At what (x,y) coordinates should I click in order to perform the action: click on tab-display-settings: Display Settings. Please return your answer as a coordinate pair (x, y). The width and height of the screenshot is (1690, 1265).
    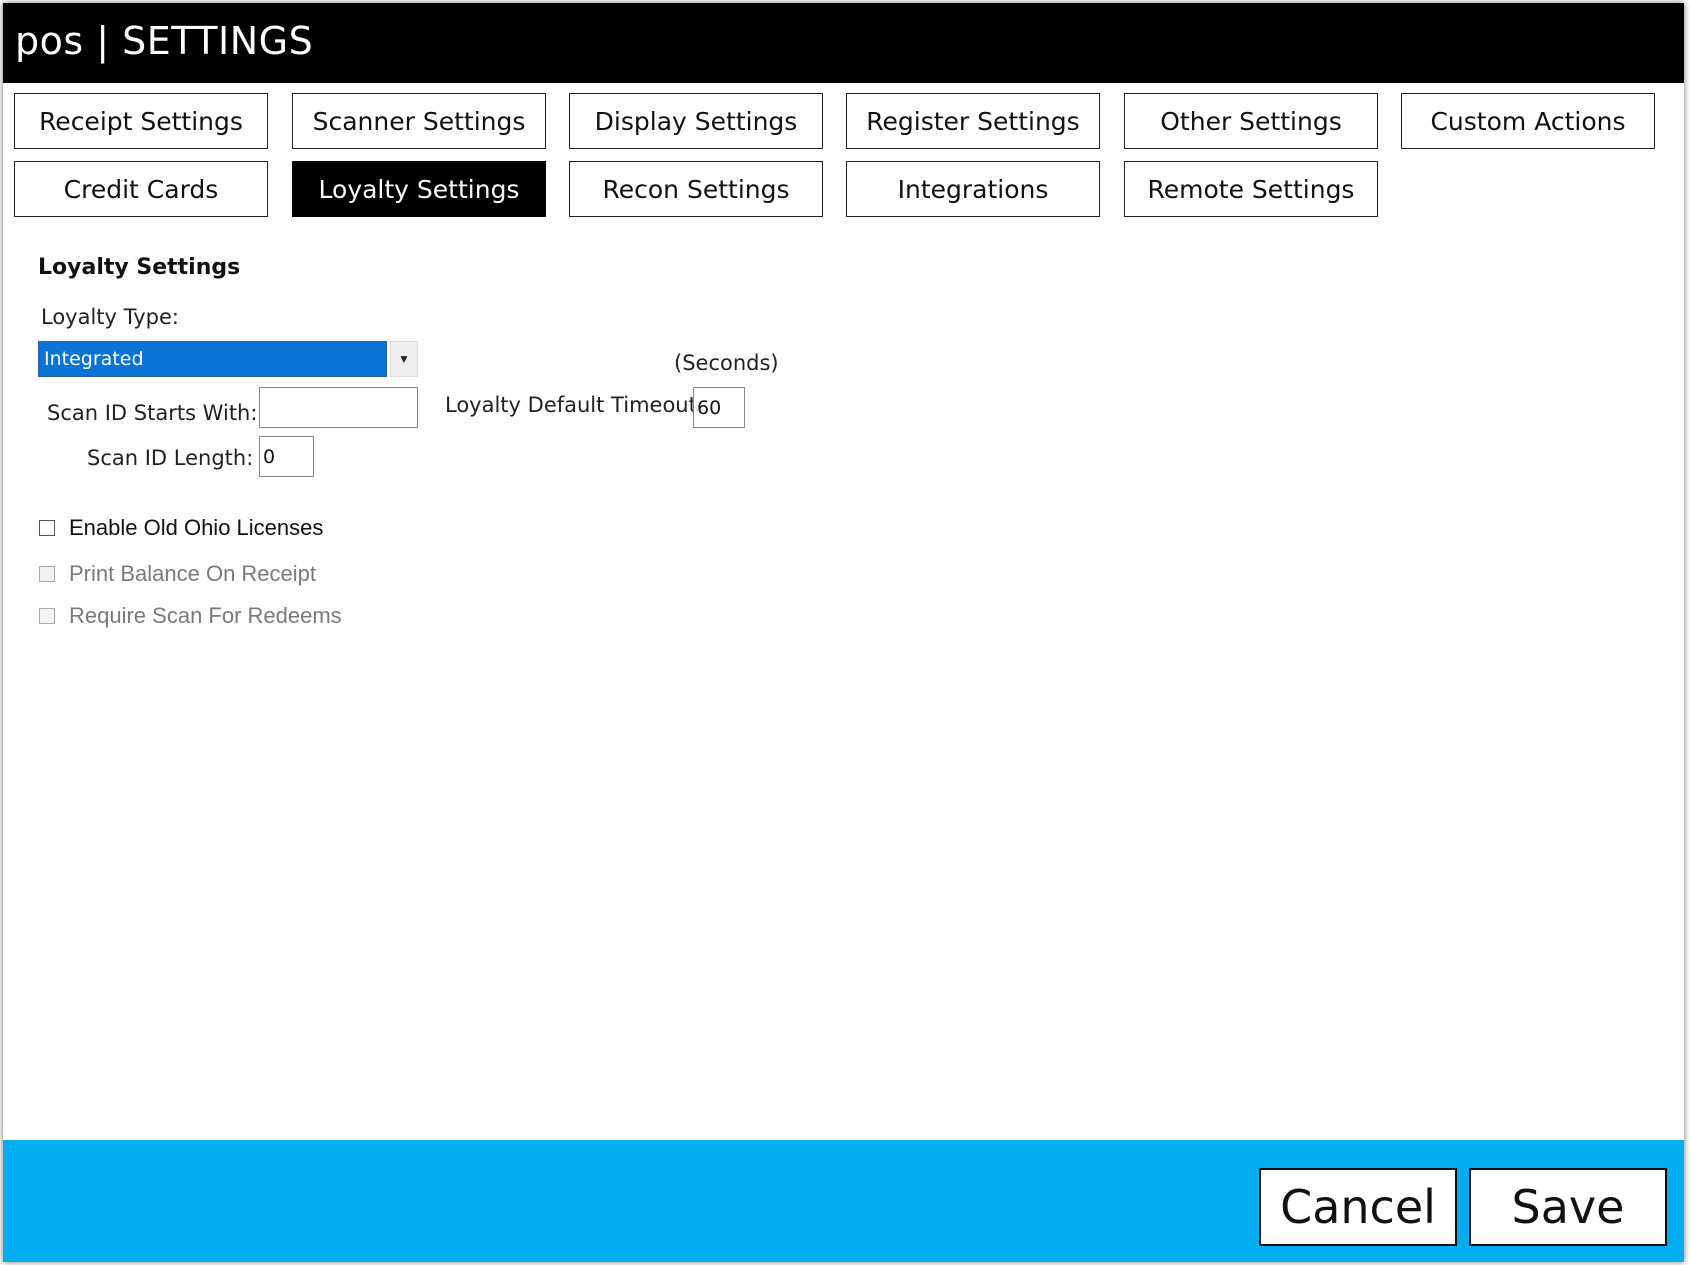
    Looking at the image, I should click on (696, 121).